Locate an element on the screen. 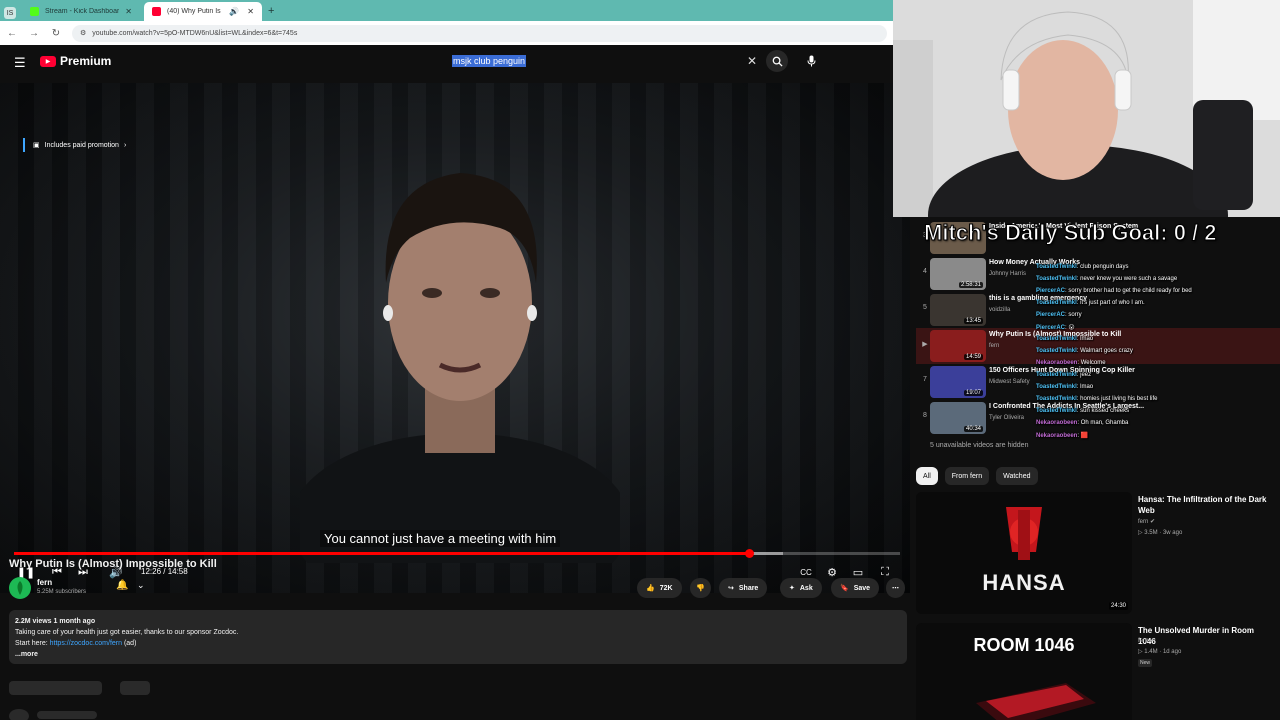  save-button: 🔖 Save is located at coordinates (855, 588).